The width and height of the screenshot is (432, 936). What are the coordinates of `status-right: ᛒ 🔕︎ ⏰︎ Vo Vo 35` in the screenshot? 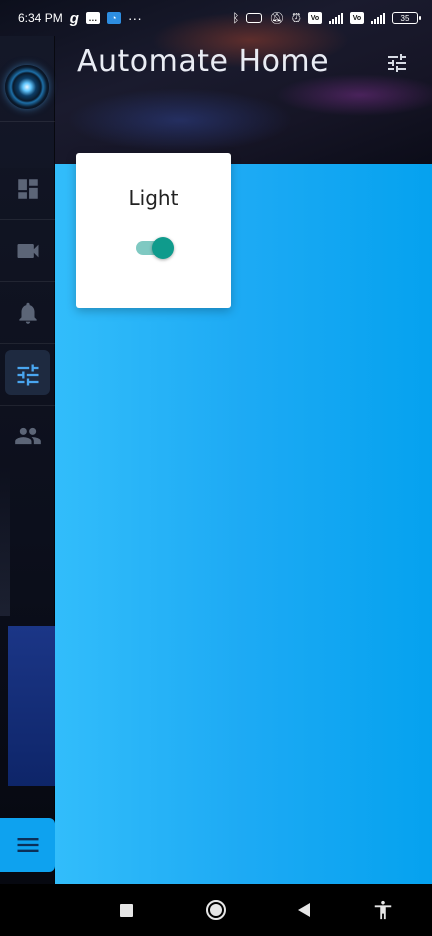 It's located at (326, 18).